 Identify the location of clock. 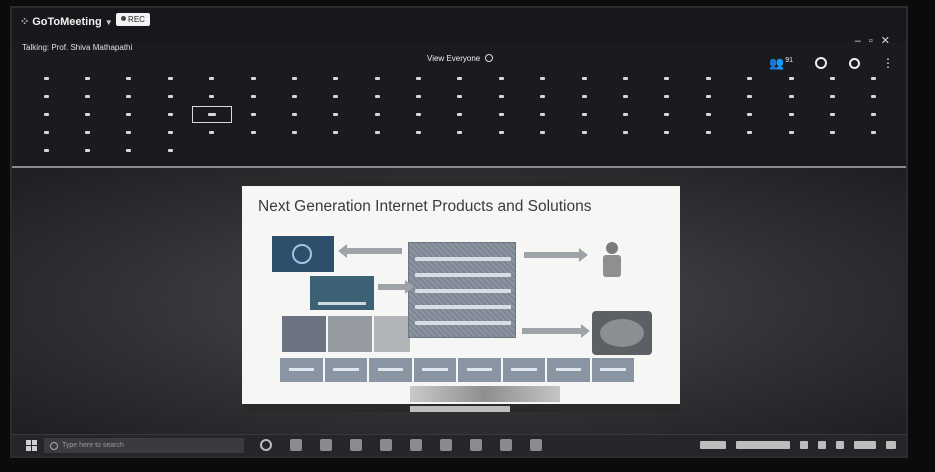
(865, 445).